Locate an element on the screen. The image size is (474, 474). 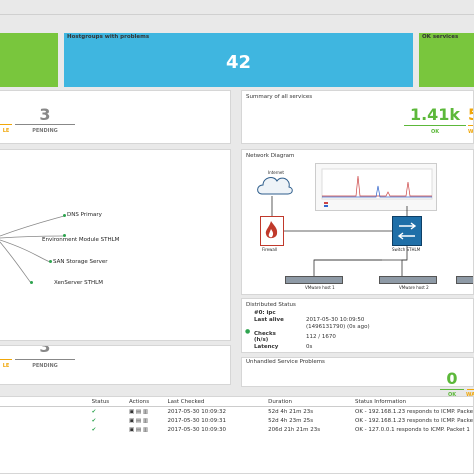
latency-label: Latency is located at coordinates (266, 347).